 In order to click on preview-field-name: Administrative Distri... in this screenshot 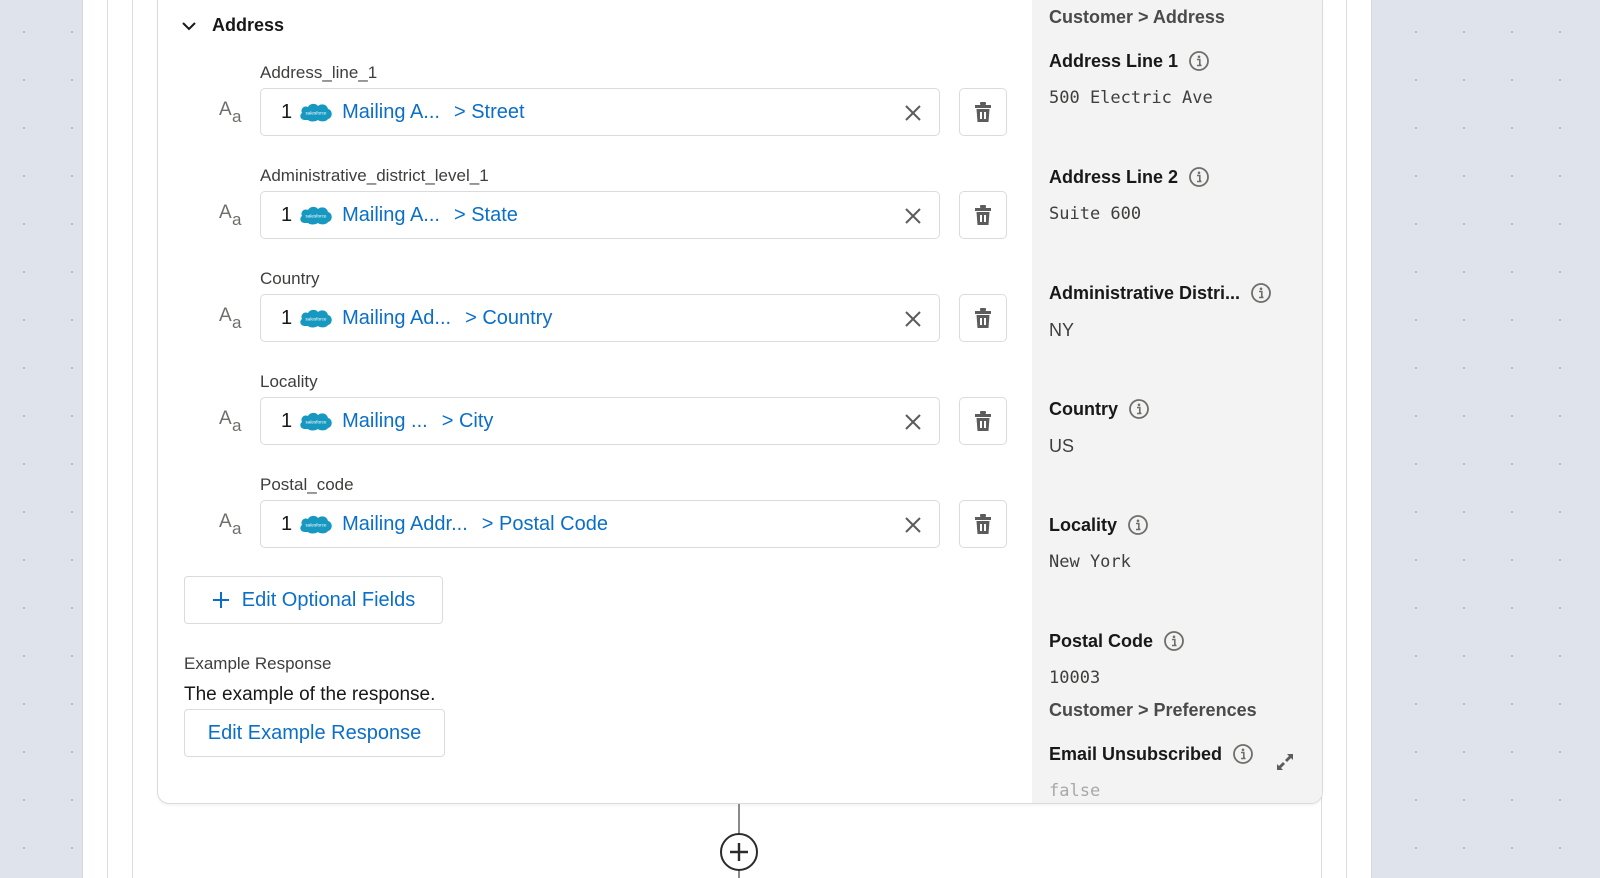, I will do `click(1185, 293)`.